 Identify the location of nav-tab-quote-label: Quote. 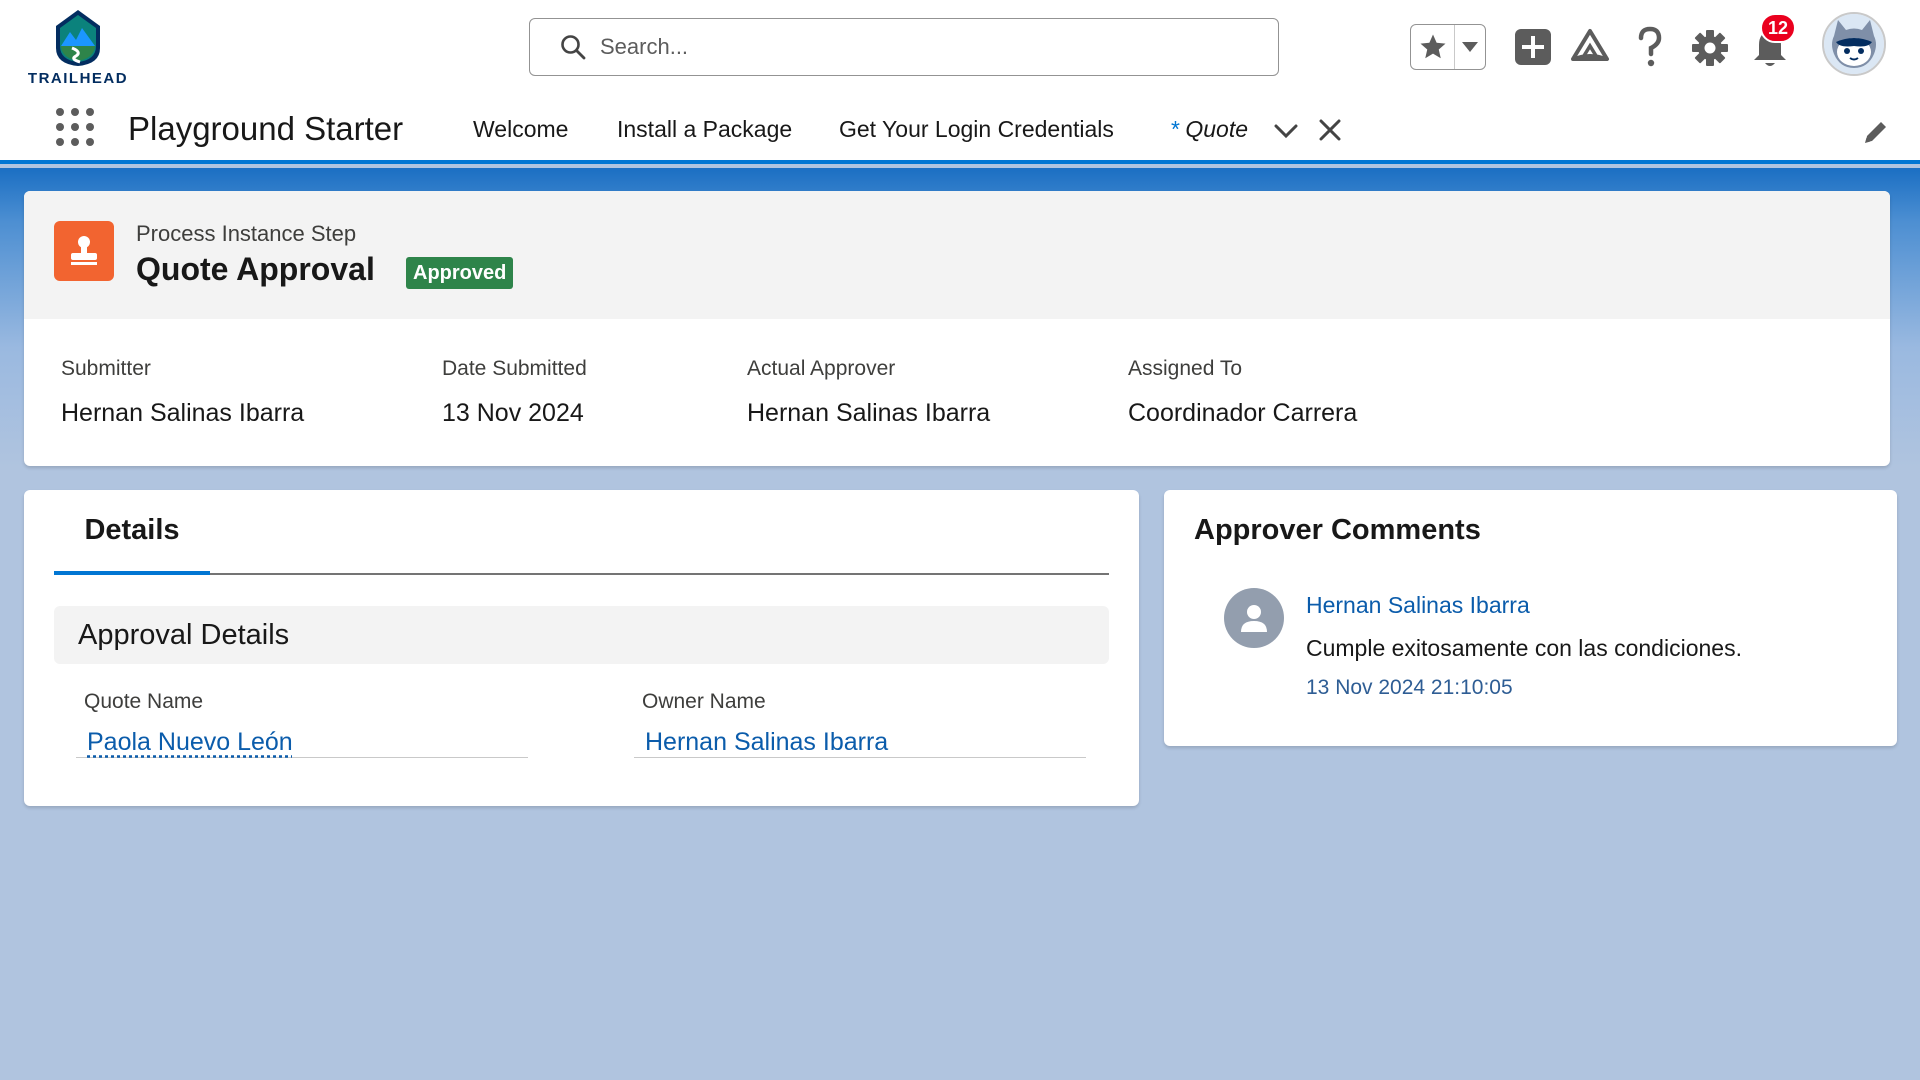
(1216, 129).